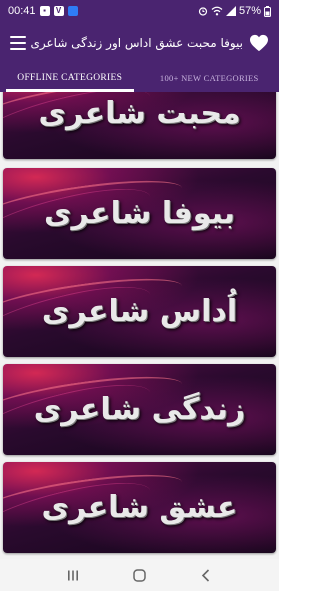  I want to click on category-card-mohabbat: محبت شاعری, so click(139, 125).